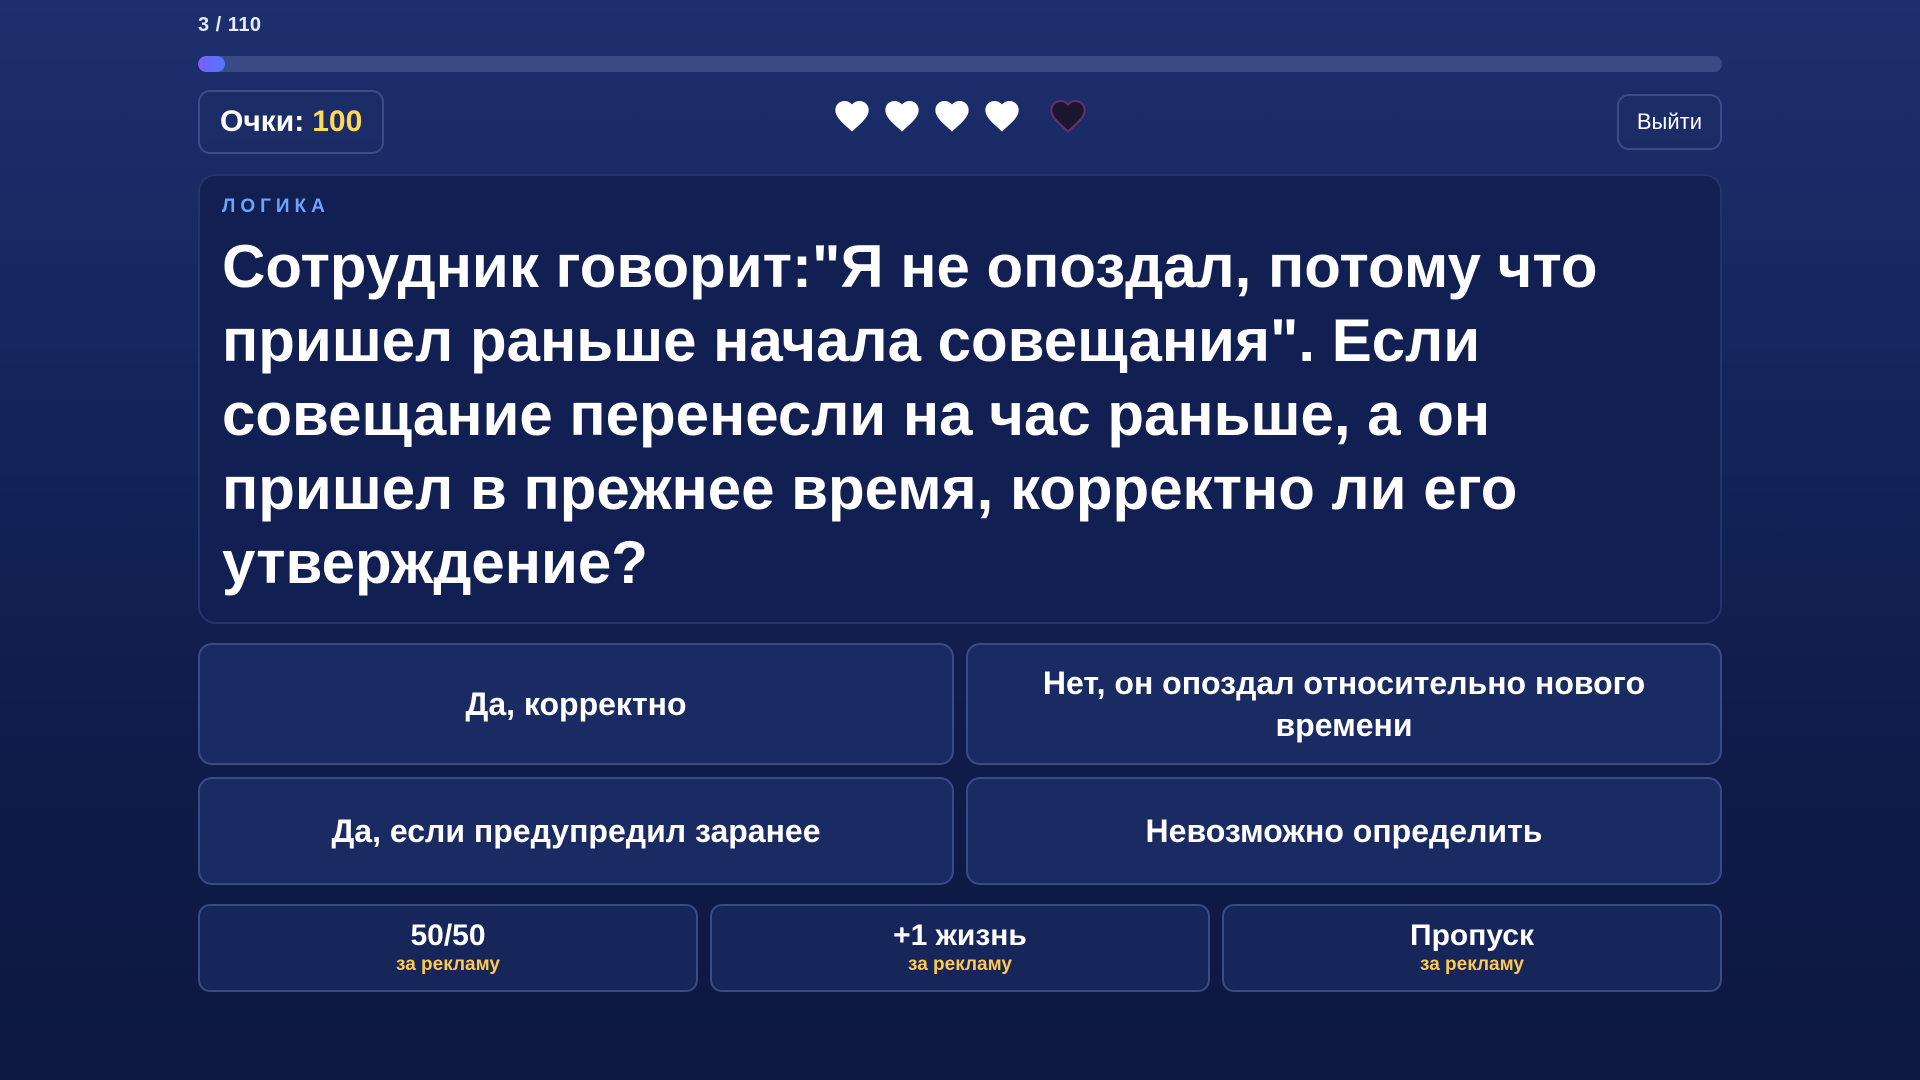  I want to click on score-value: 100, so click(337, 121).